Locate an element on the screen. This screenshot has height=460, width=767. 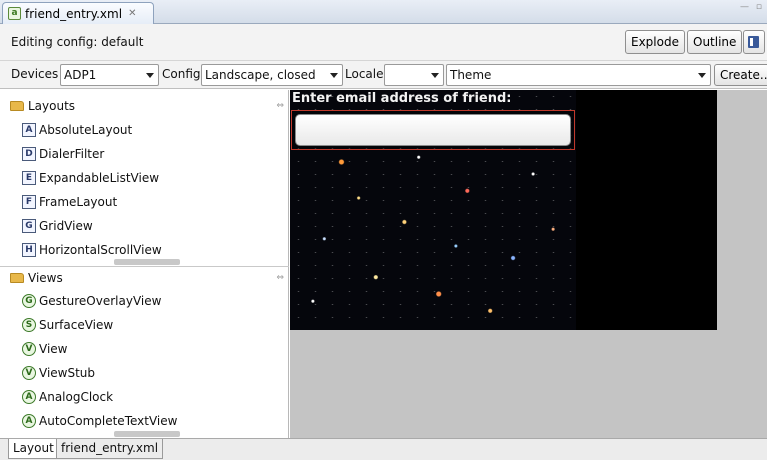
palette-item-gestureoverlayview: G GestureOverlayView is located at coordinates (91, 301).